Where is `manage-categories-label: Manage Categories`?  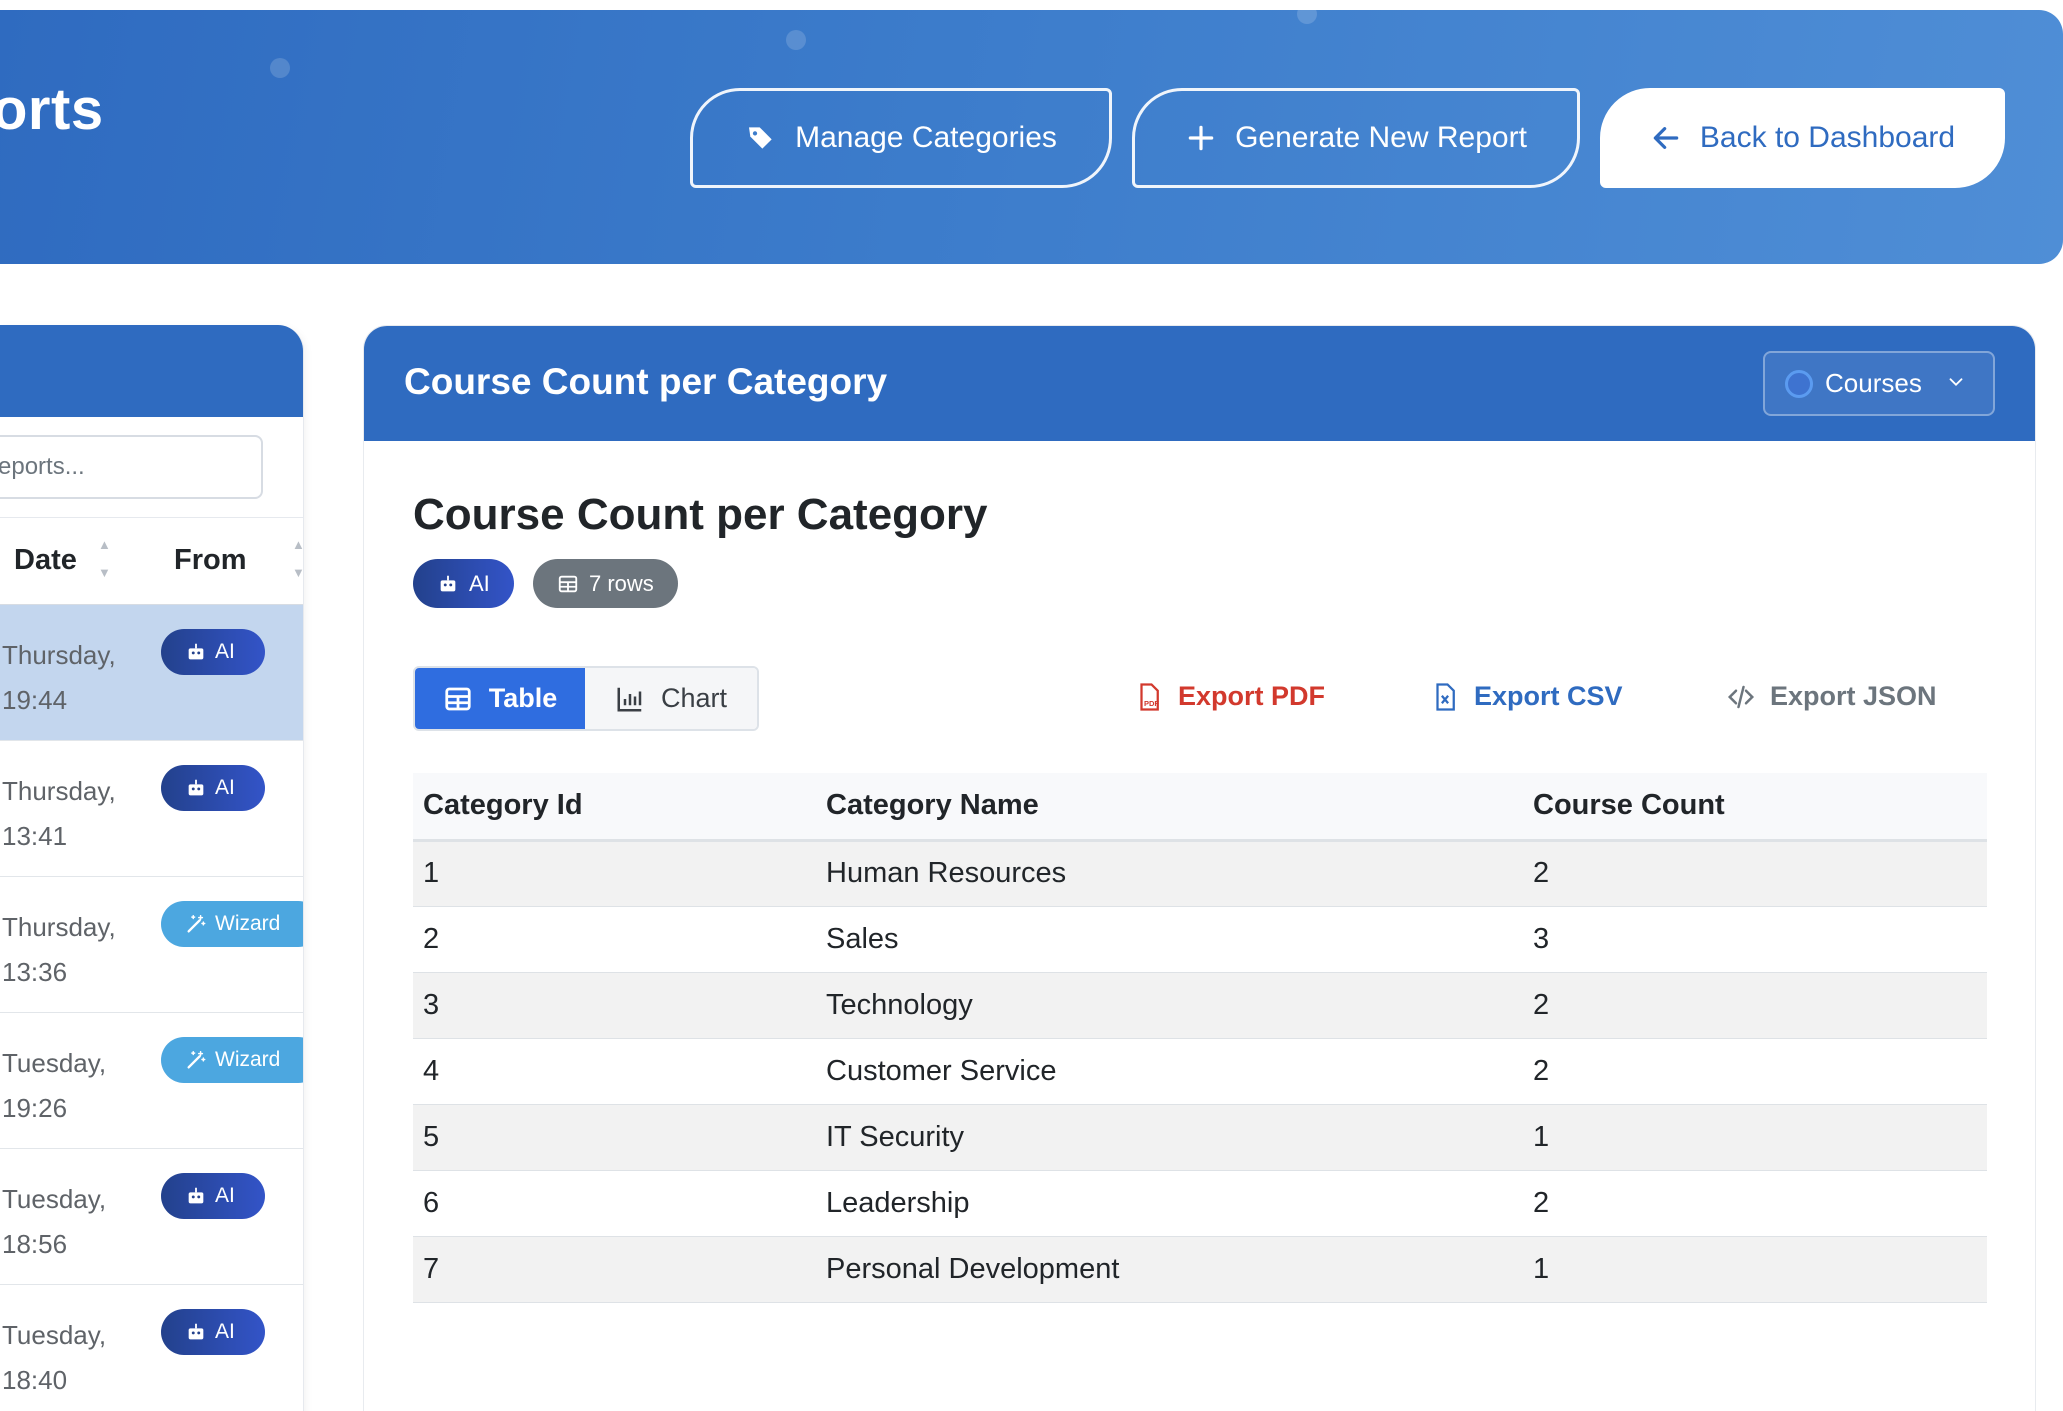
manage-categories-label: Manage Categories is located at coordinates (926, 137).